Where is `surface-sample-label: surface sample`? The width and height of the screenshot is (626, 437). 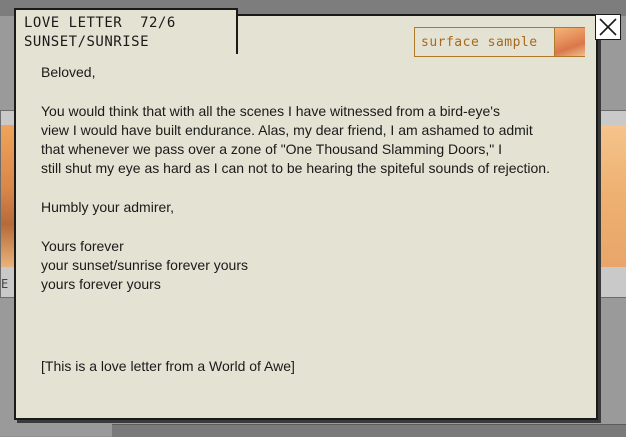 surface-sample-label: surface sample is located at coordinates (479, 42).